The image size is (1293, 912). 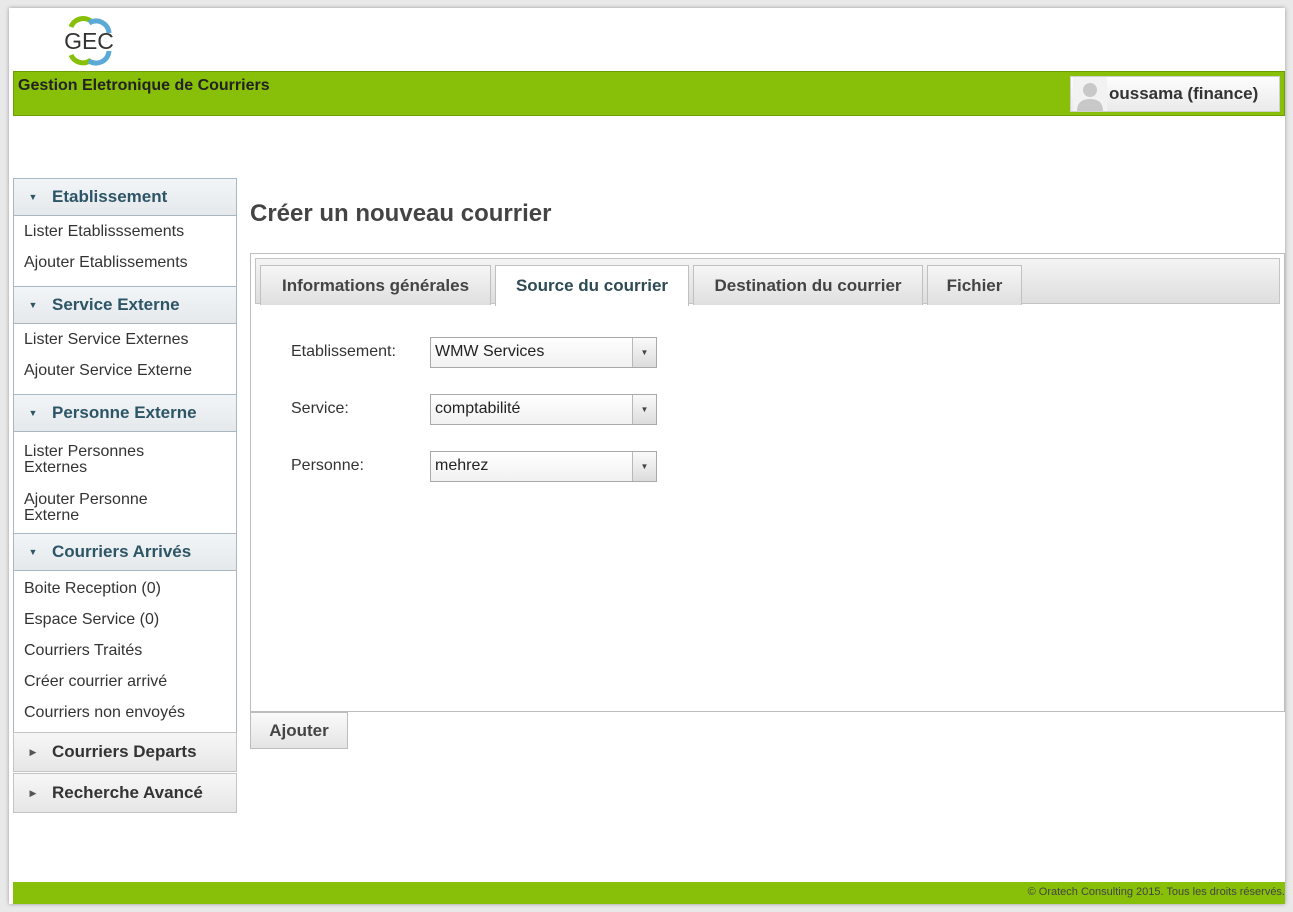 What do you see at coordinates (99, 508) in the screenshot?
I see `link-ajouter-personne-externe: Ajouter Personne Externe` at bounding box center [99, 508].